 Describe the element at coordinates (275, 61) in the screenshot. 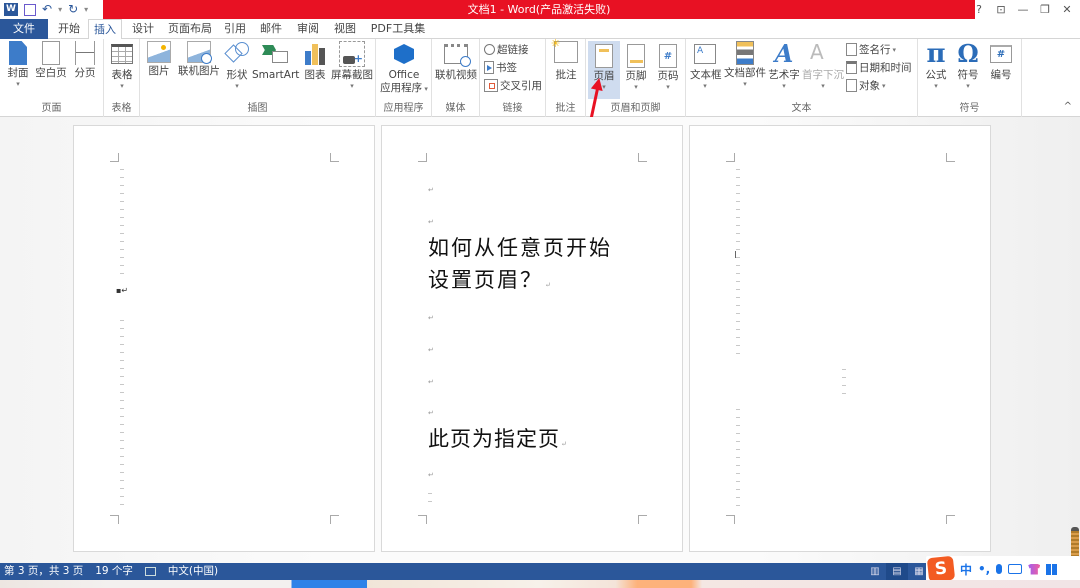

I see `smartart-button: SmartArt` at that location.